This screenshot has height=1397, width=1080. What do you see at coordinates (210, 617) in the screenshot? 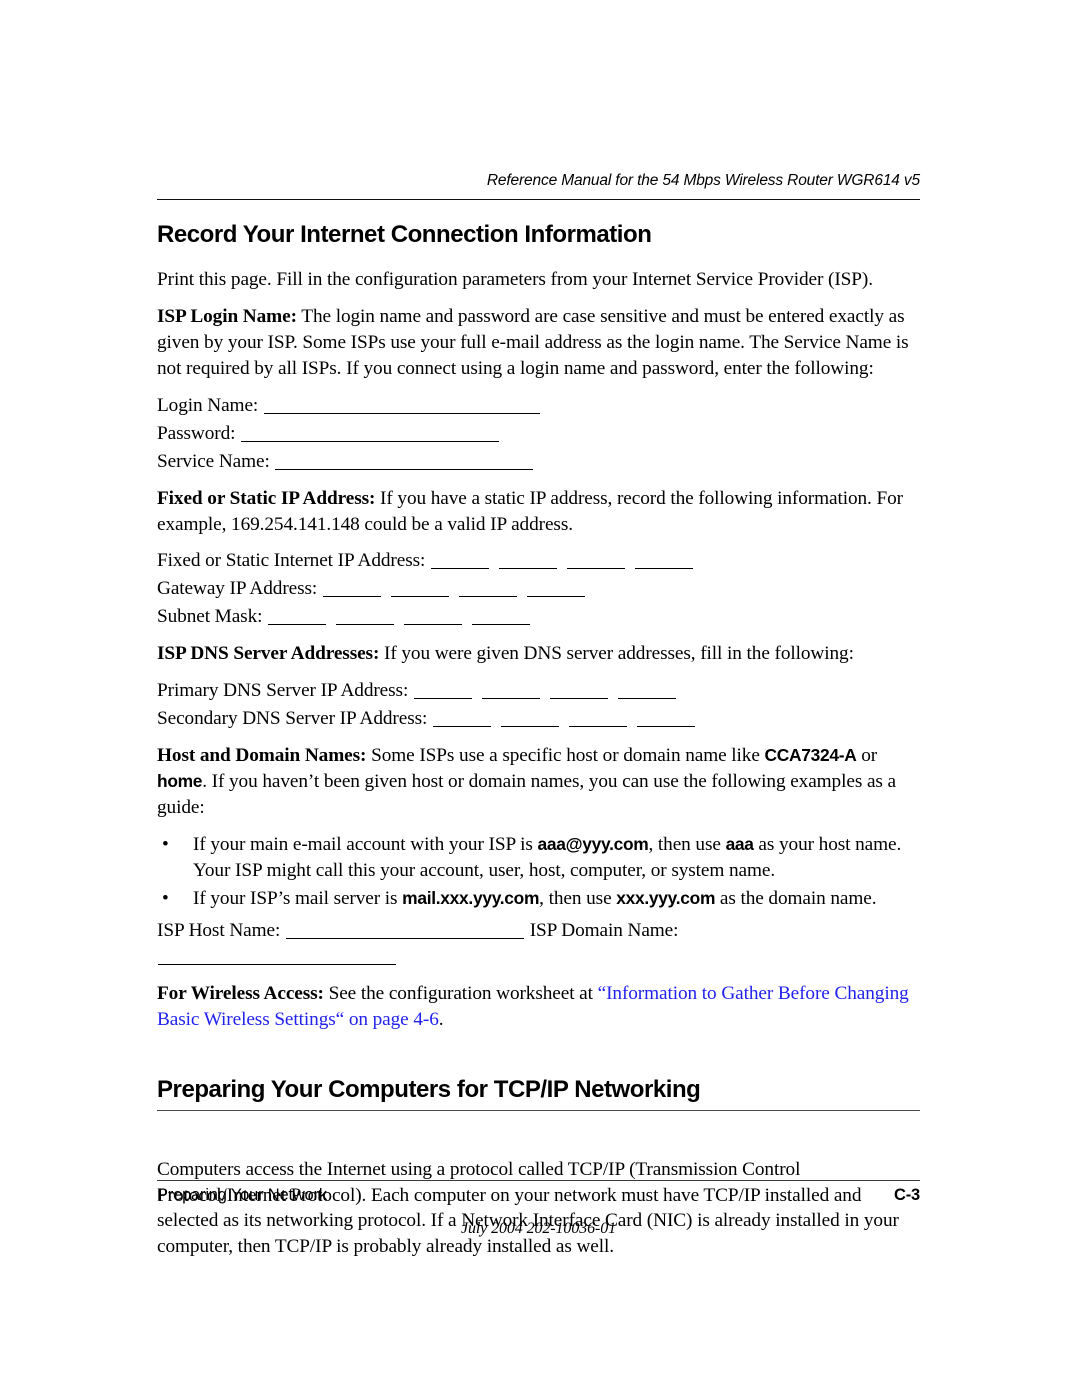
I see `subnet-mask-label: Subnet Mask:` at bounding box center [210, 617].